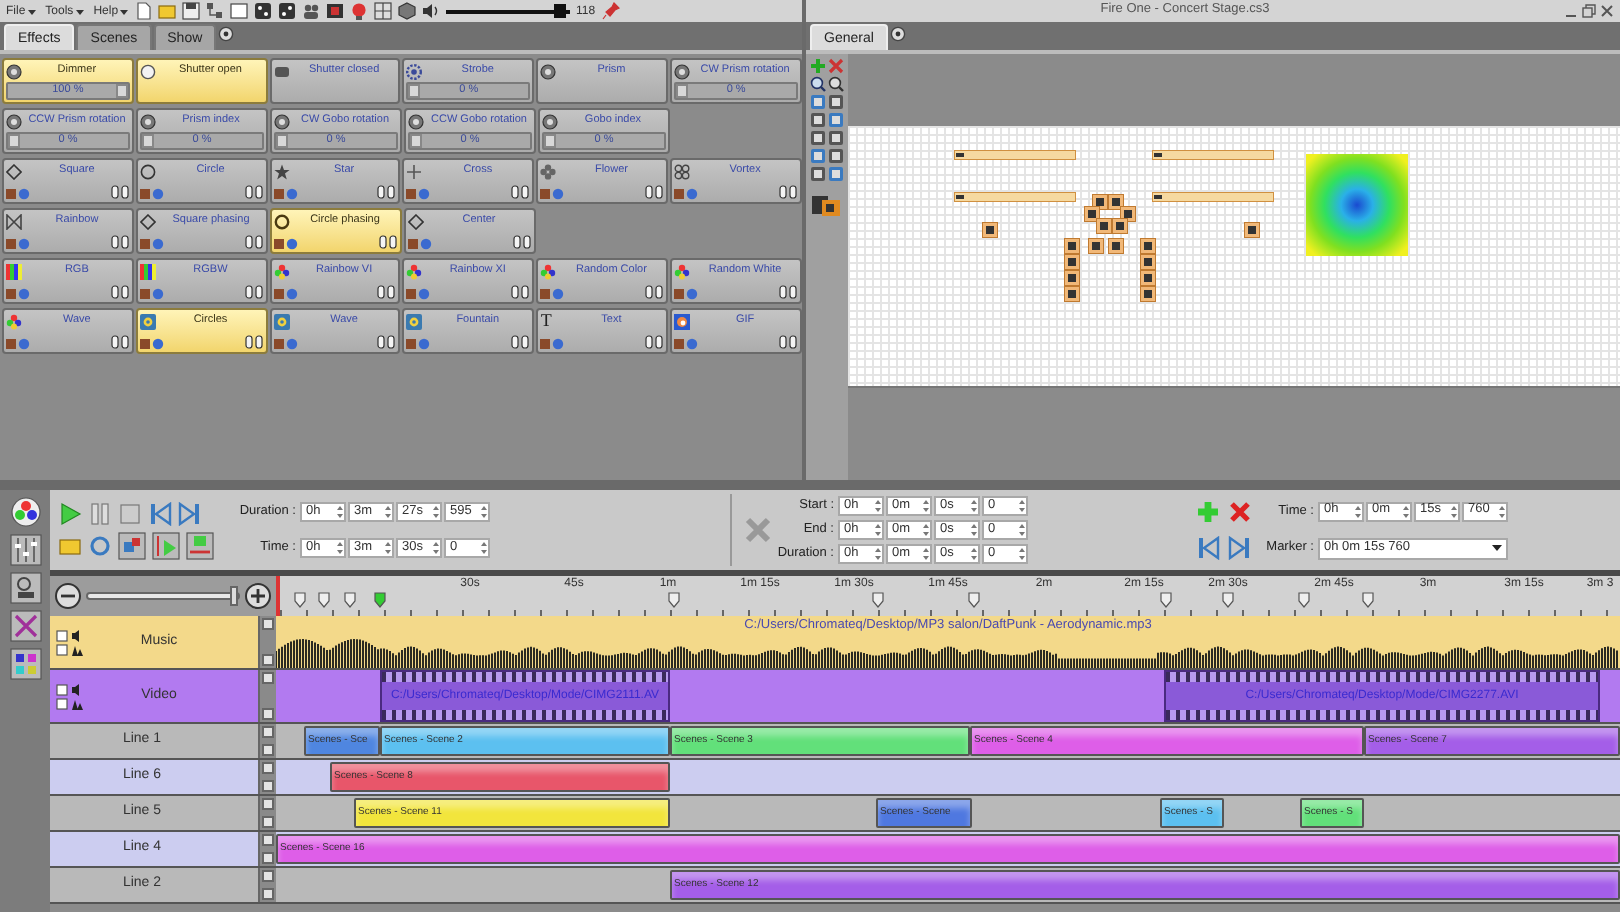  I want to click on play-marker-icon, so click(166, 545).